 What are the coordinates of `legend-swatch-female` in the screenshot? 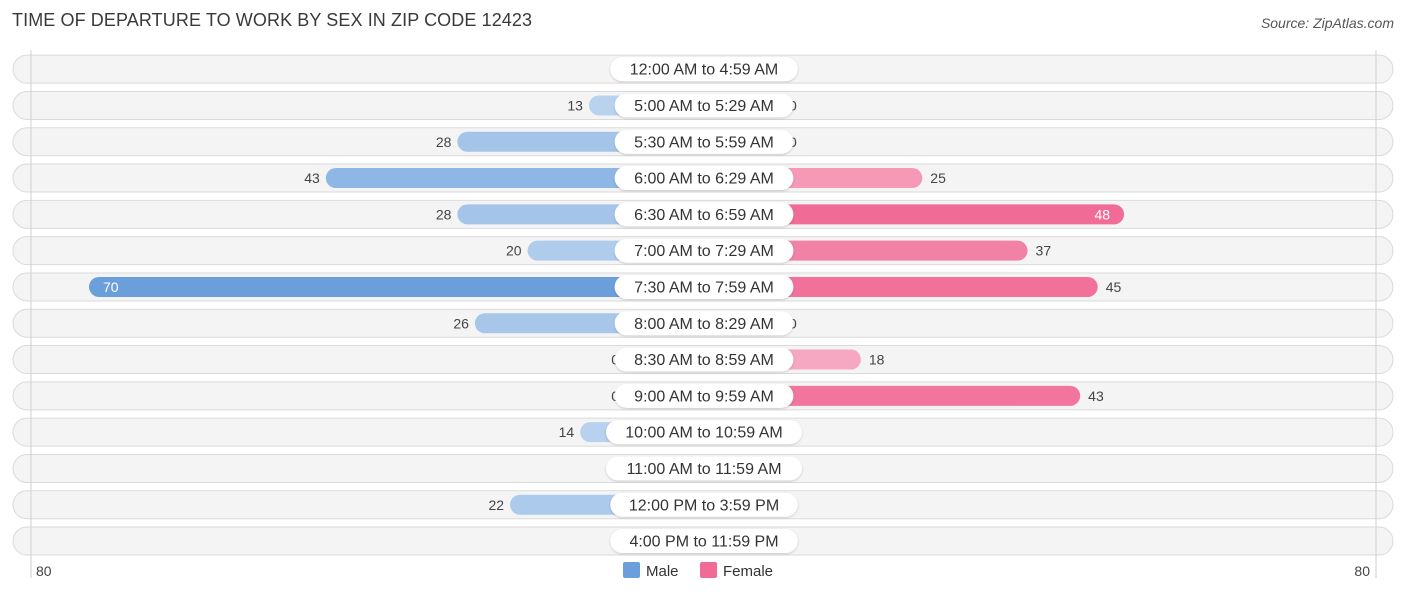 It's located at (708, 570).